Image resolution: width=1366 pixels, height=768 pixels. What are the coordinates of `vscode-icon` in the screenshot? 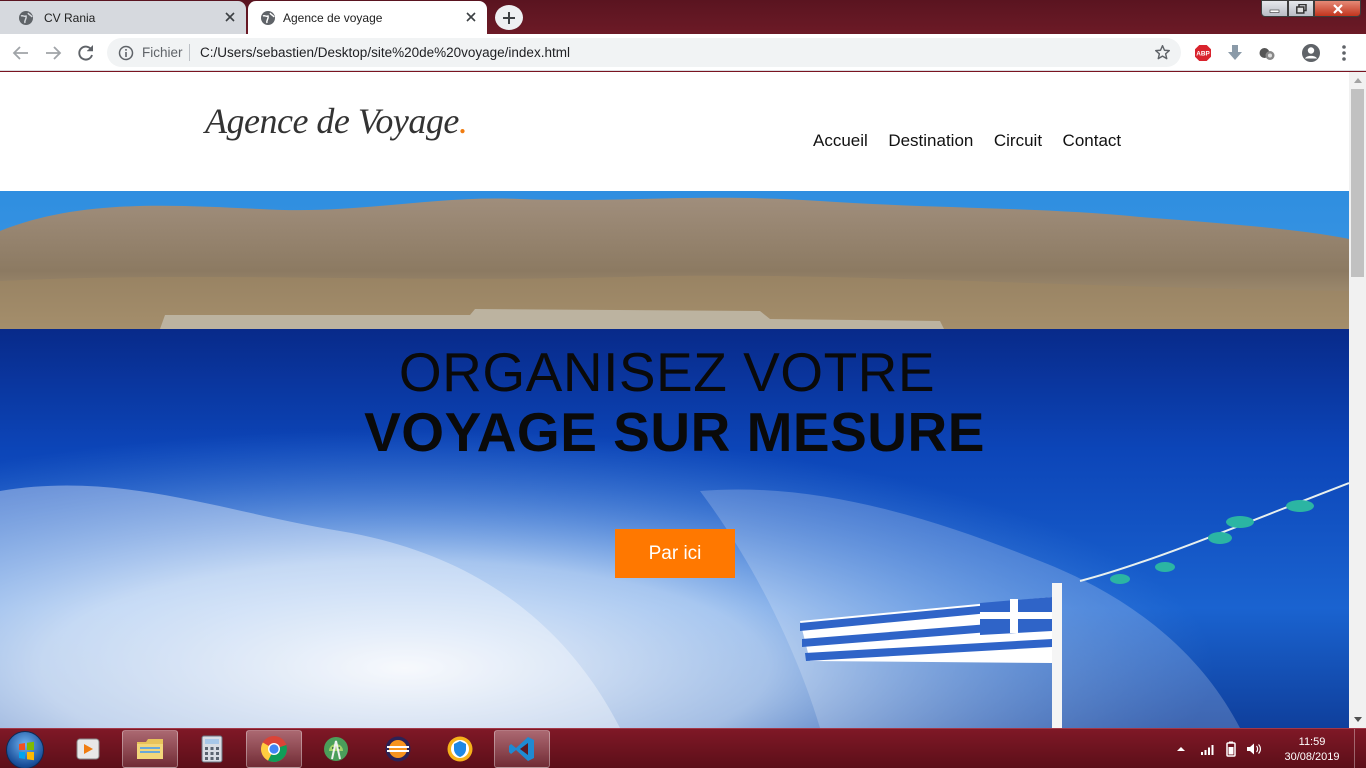 It's located at (522, 749).